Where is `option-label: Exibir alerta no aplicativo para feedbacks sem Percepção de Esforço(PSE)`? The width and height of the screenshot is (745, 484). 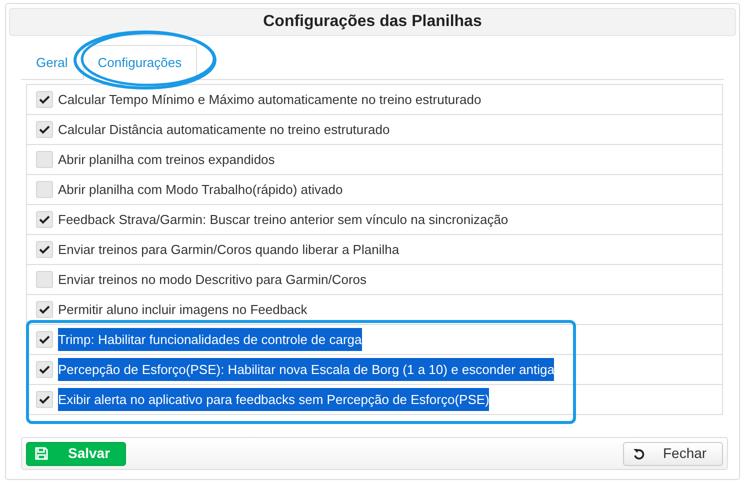
option-label: Exibir alerta no aplicativo para feedbacks sem Percepção de Esforço(PSE) is located at coordinates (274, 400).